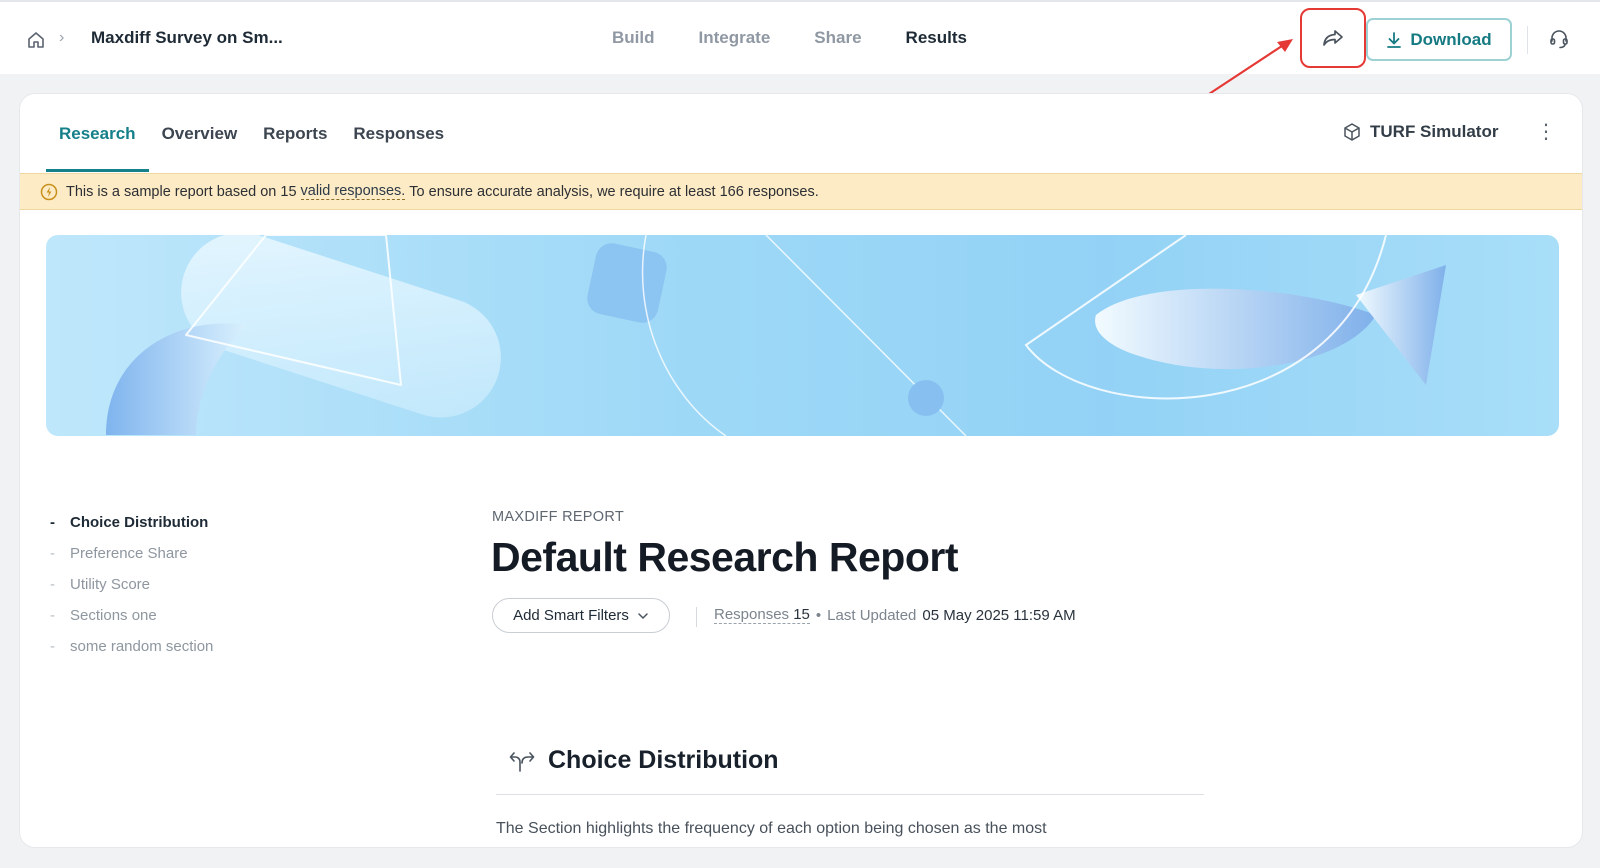 This screenshot has height=868, width=1600. Describe the element at coordinates (142, 646) in the screenshot. I see `outline-item-label: some random section` at that location.